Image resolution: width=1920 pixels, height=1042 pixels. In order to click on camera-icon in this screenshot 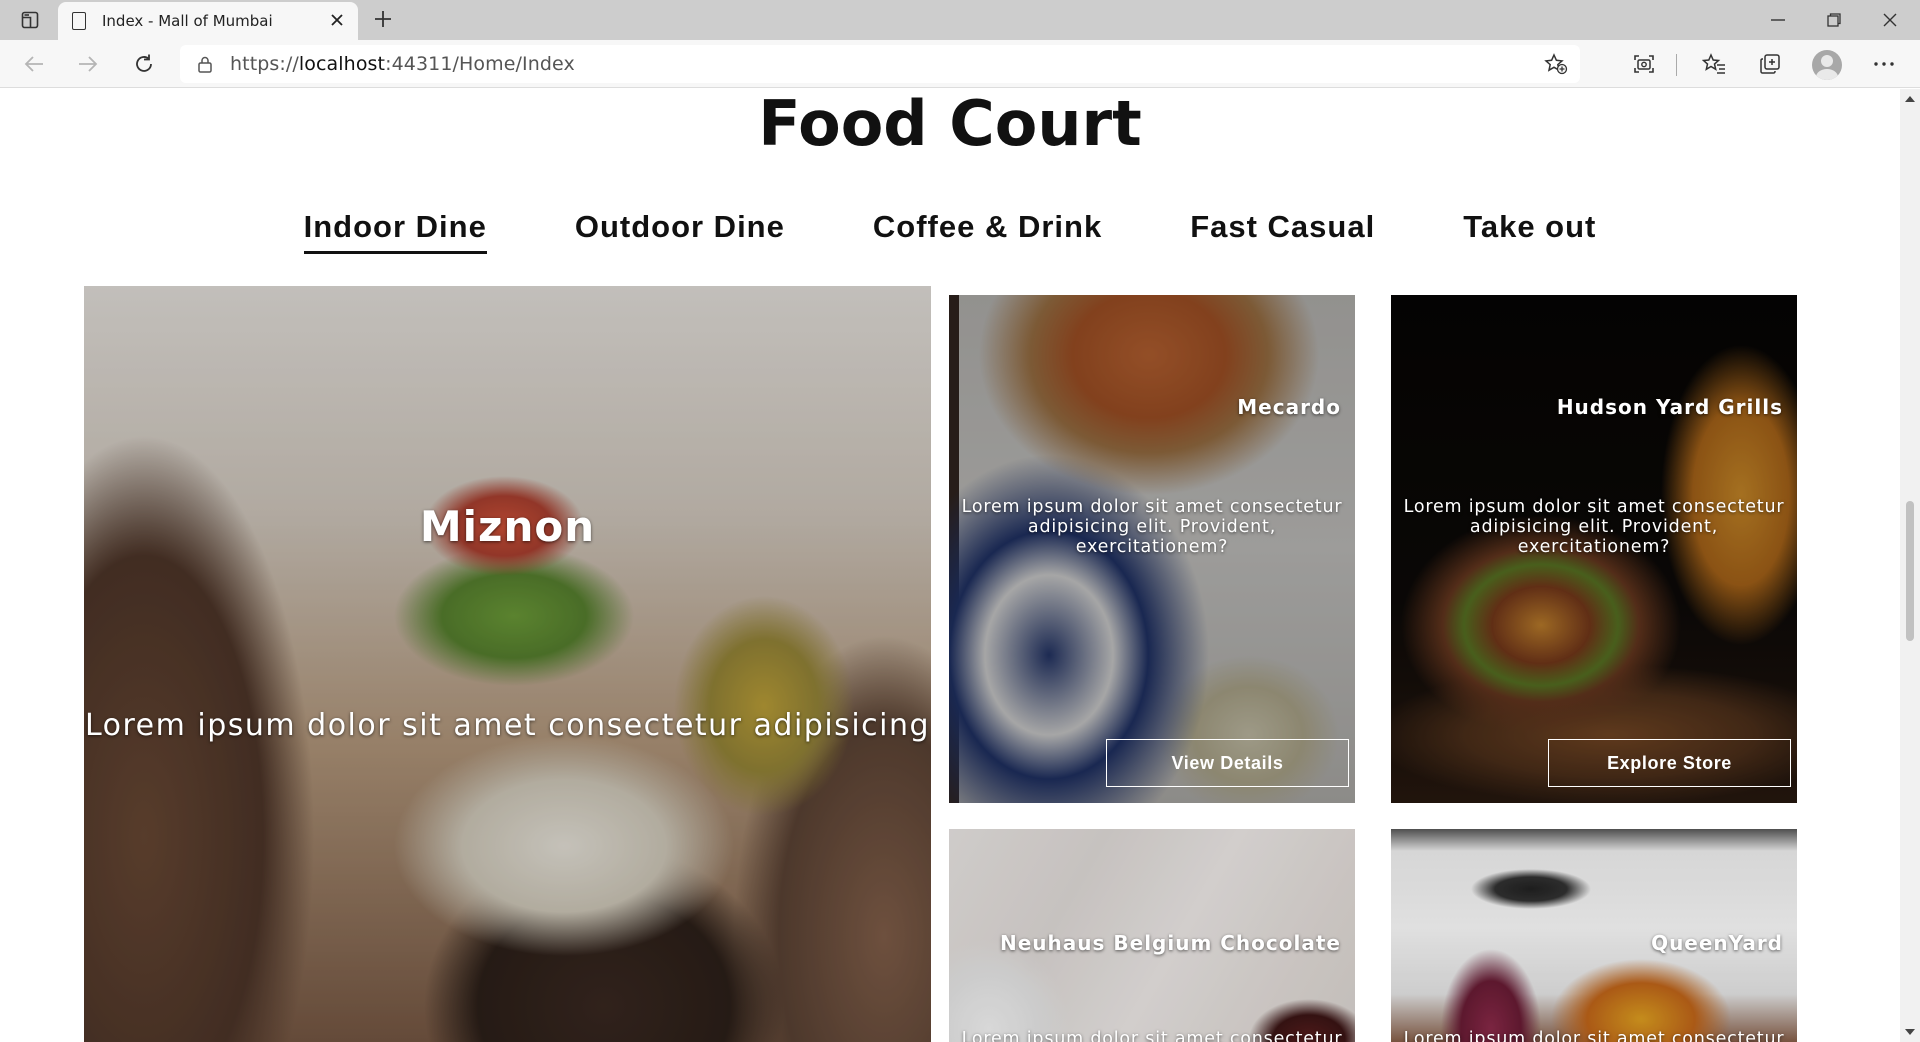, I will do `click(1644, 64)`.